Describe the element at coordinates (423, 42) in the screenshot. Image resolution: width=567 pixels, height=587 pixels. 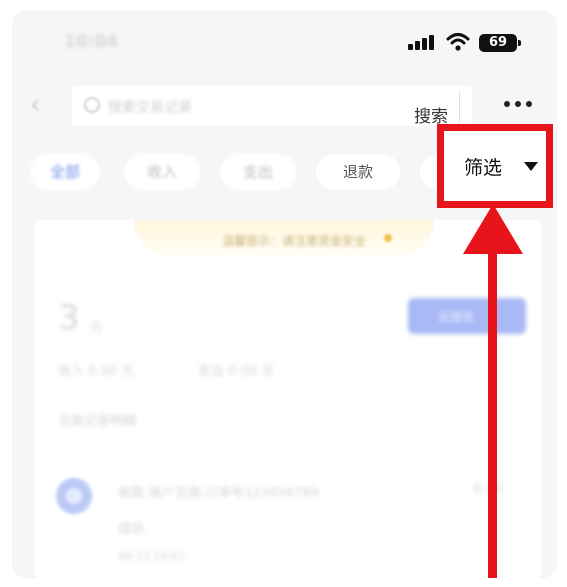
I see `cellular-signal-icon` at that location.